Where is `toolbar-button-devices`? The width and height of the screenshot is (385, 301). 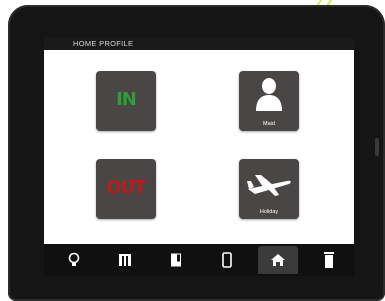
toolbar-button-devices is located at coordinates (227, 260).